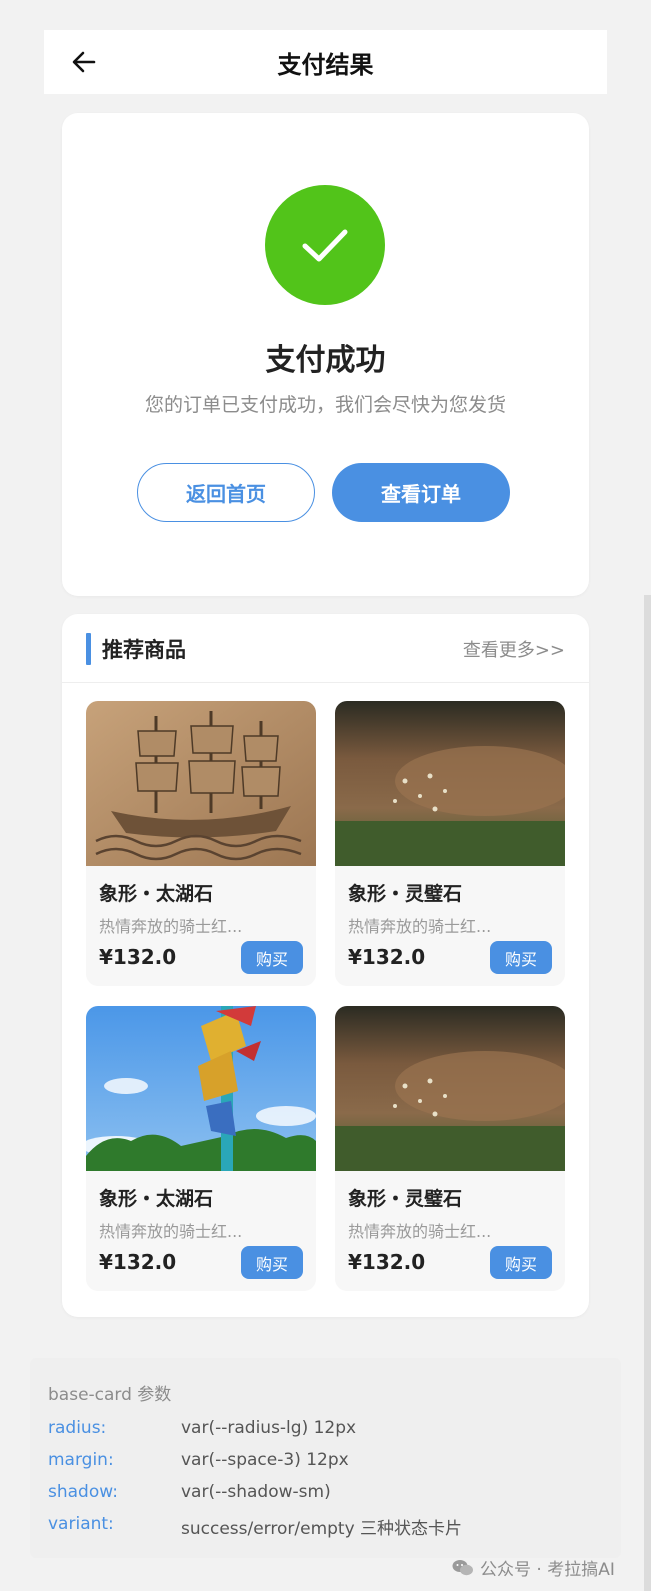  Describe the element at coordinates (81, 1524) in the screenshot. I see `param-key: variant:` at that location.